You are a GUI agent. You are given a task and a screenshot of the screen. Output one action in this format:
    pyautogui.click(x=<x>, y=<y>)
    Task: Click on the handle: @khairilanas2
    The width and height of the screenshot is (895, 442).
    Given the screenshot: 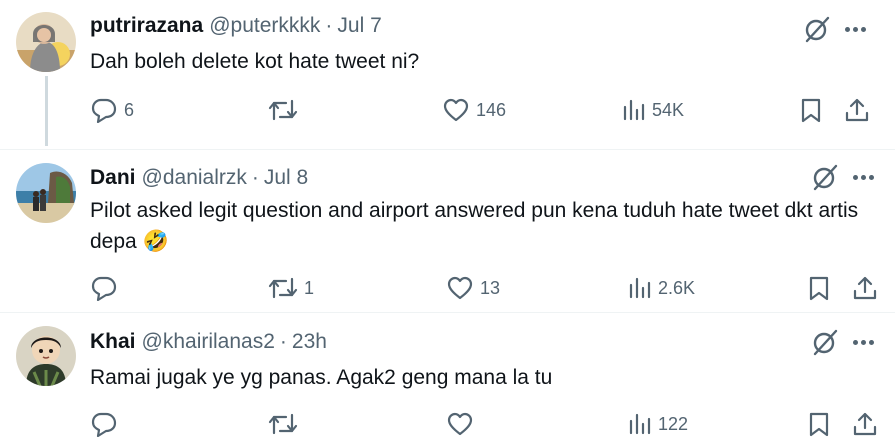 What is the action you would take?
    pyautogui.click(x=208, y=342)
    